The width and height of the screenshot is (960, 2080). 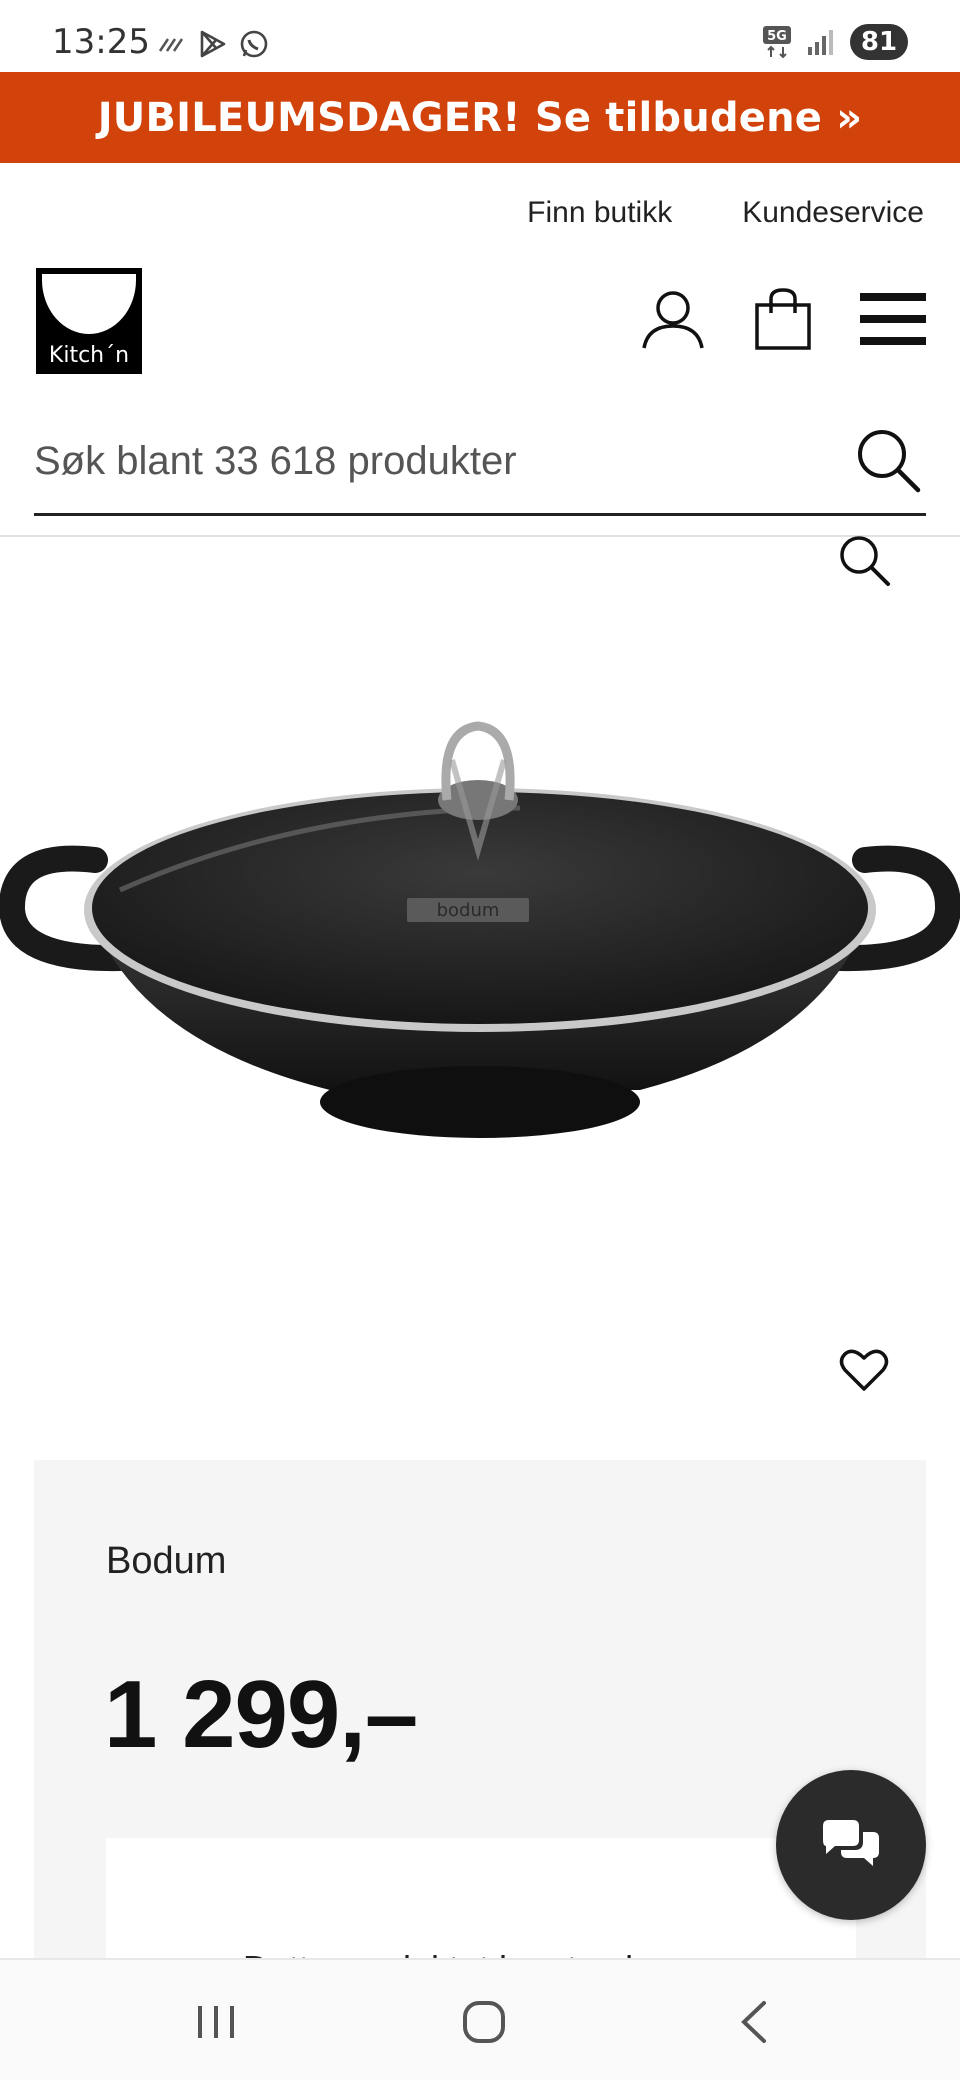 I want to click on network-5g-icon: 5G, so click(x=777, y=42).